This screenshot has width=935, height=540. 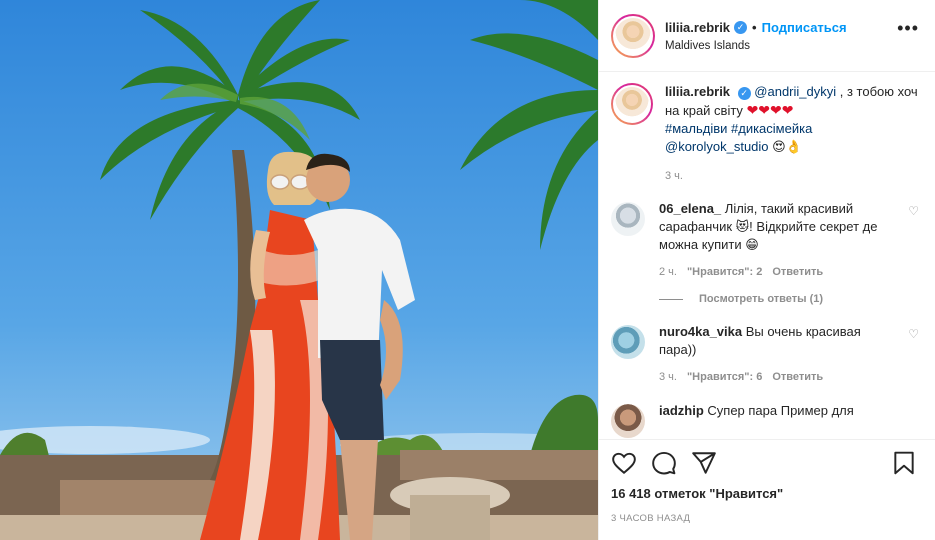 What do you see at coordinates (697, 91) in the screenshot?
I see `caption-username: liliia.rebrik` at bounding box center [697, 91].